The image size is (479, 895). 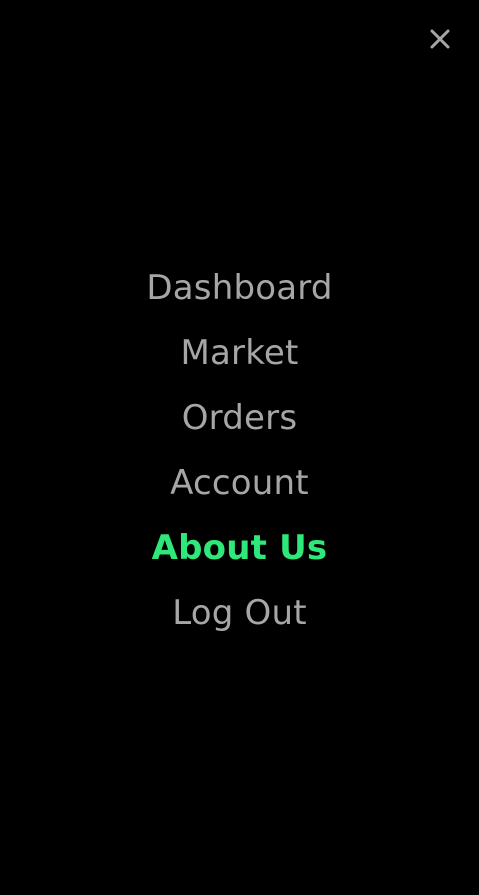 I want to click on close-button, so click(x=440, y=39).